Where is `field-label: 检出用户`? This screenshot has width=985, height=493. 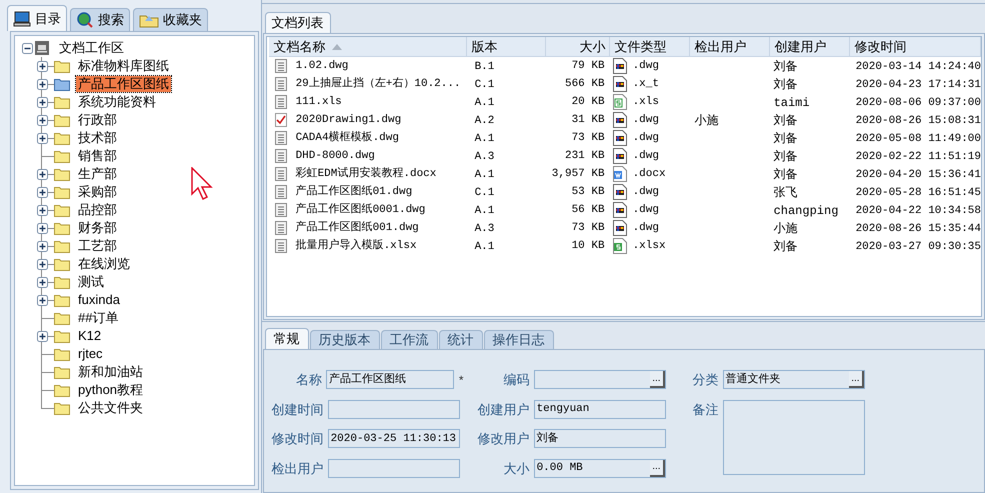 field-label: 检出用户 is located at coordinates (297, 469).